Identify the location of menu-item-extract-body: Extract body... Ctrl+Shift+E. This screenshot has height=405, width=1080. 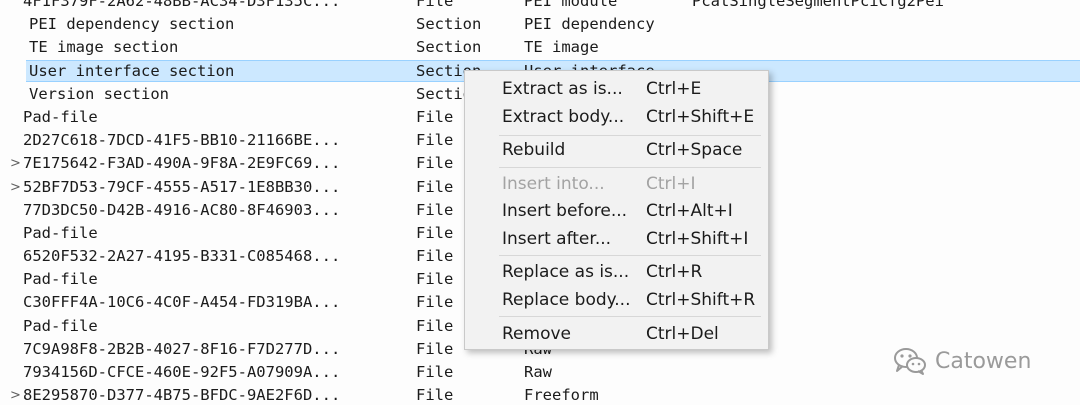
(616, 117).